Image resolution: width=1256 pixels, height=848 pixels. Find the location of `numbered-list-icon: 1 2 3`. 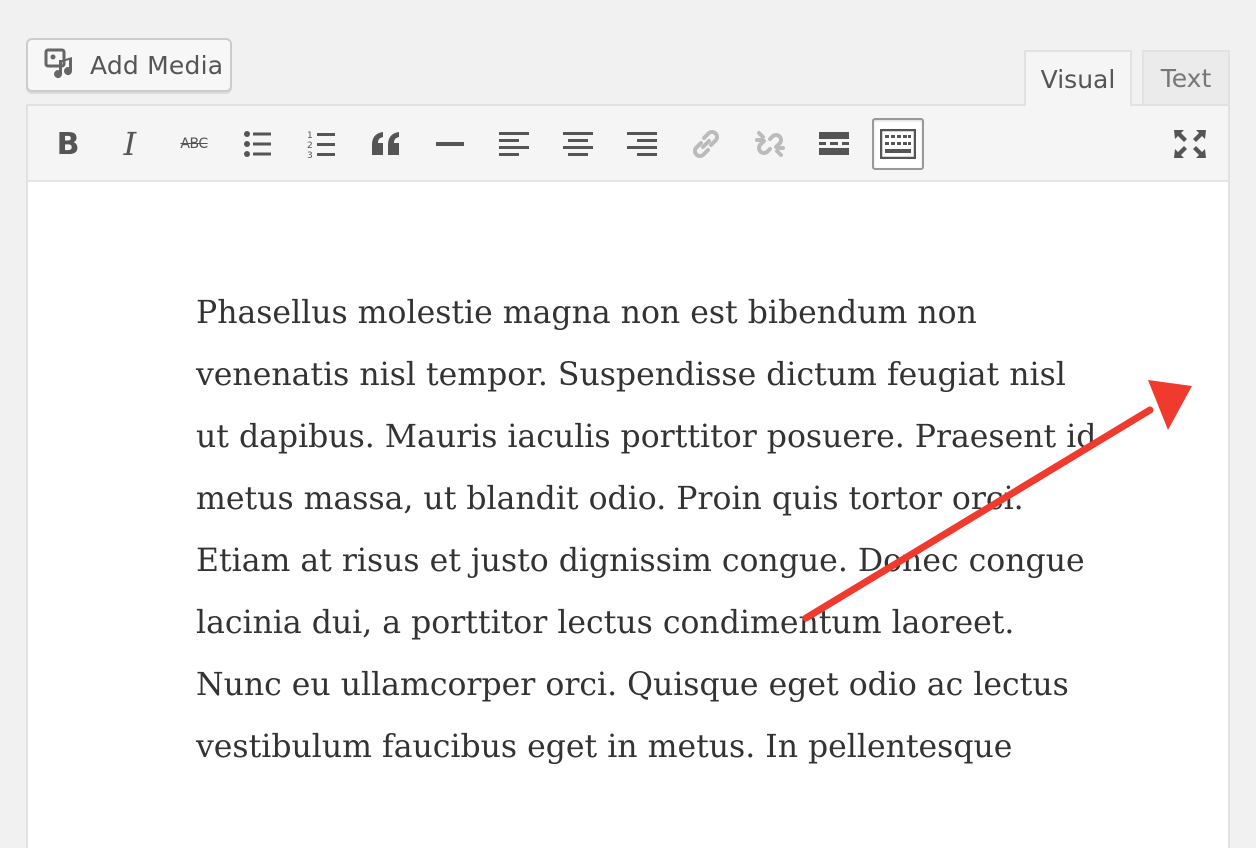

numbered-list-icon: 1 2 3 is located at coordinates (321, 145).